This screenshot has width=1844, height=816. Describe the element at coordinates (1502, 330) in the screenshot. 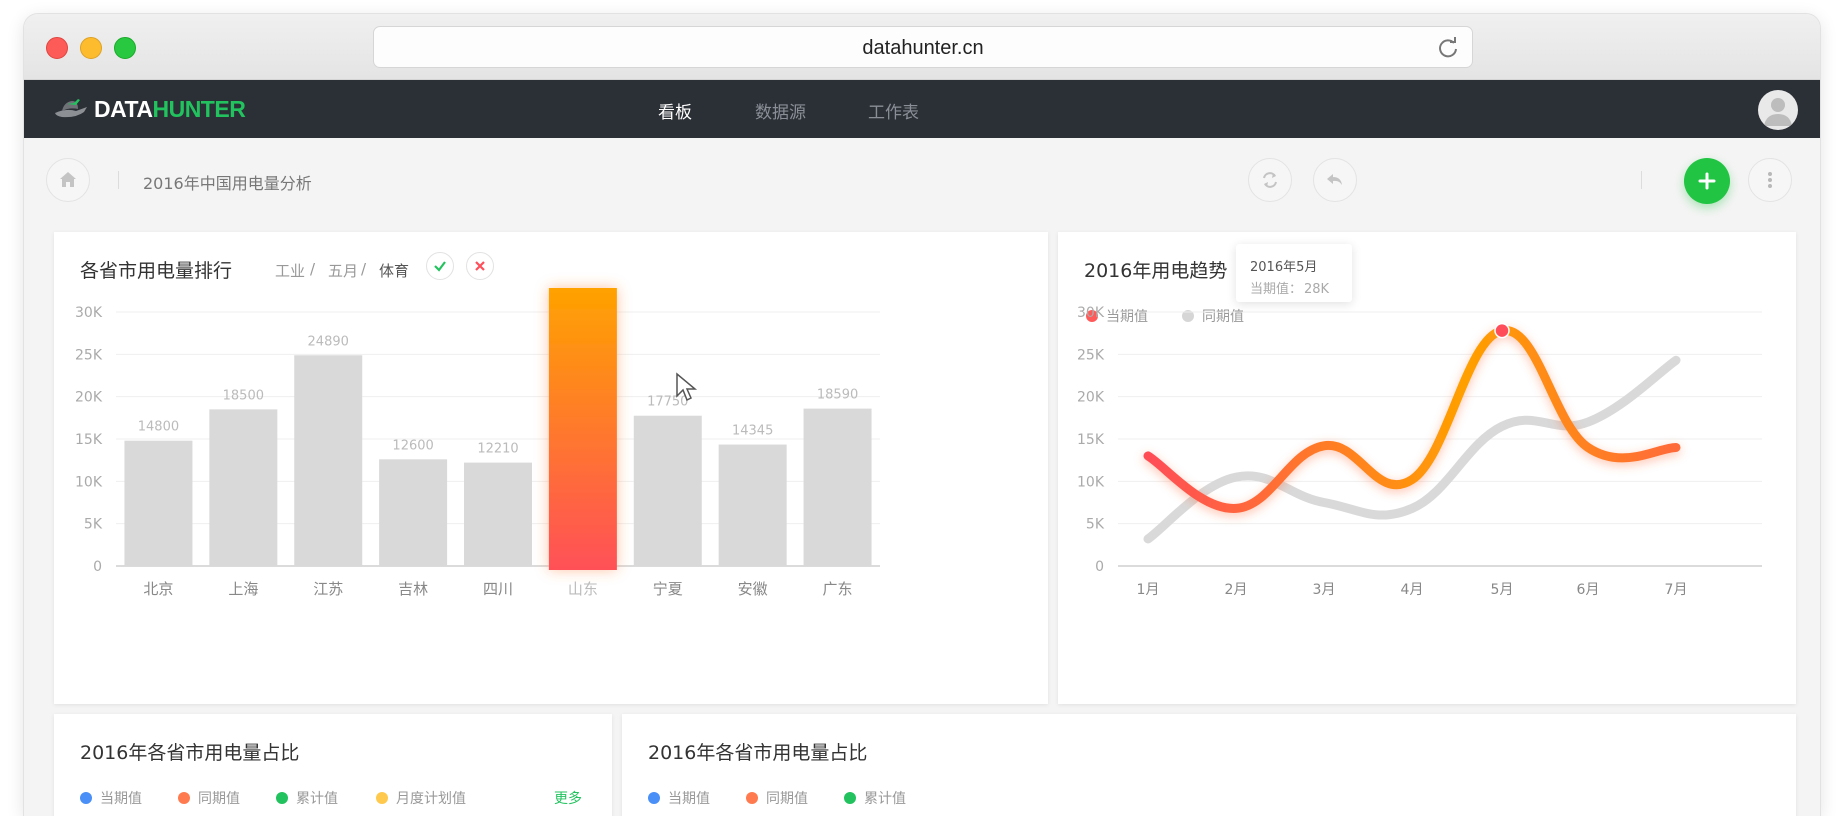

I see `highlight-point` at that location.